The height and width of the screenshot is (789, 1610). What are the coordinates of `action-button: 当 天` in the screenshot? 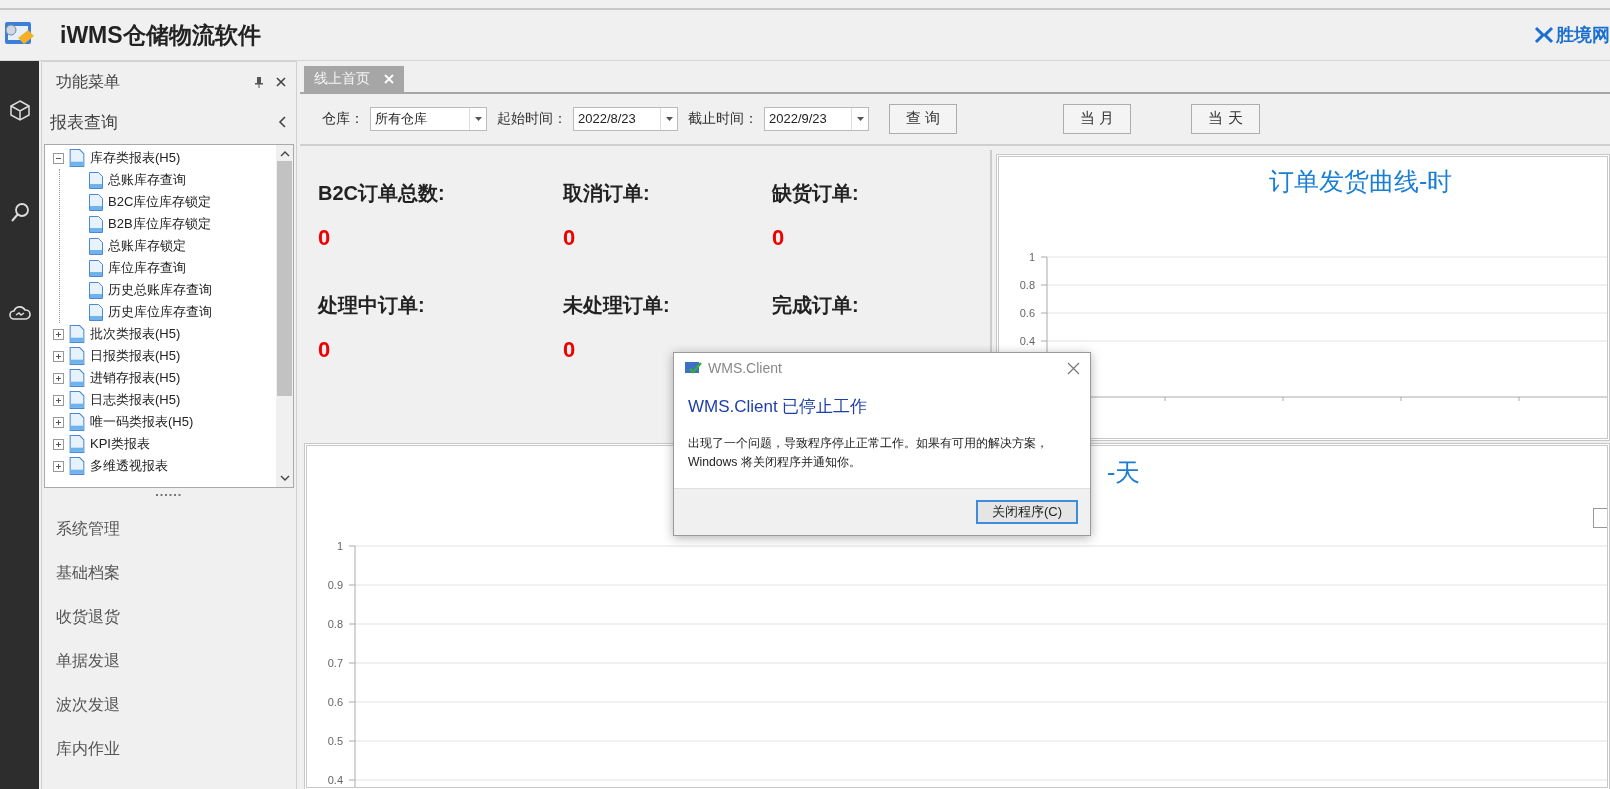 It's located at (1225, 118).